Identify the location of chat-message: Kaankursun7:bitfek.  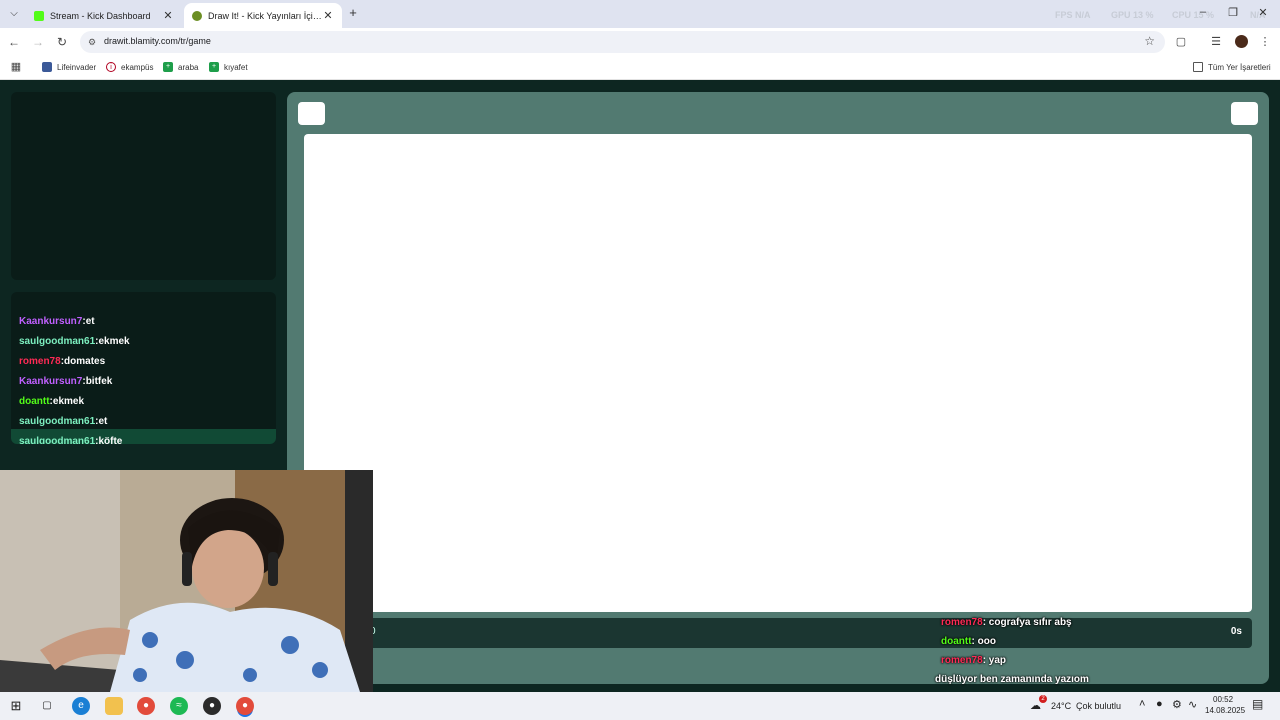
(65, 381).